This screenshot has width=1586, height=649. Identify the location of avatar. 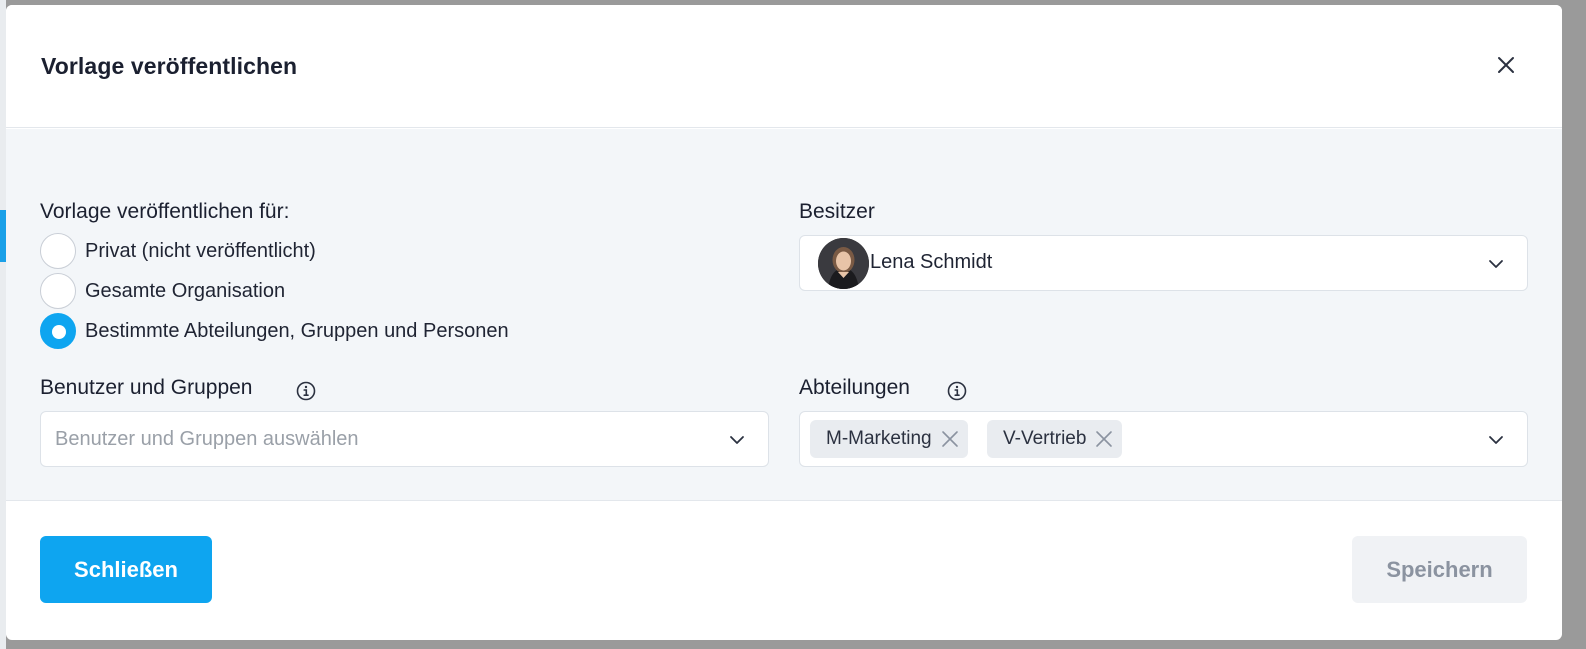
(843, 263).